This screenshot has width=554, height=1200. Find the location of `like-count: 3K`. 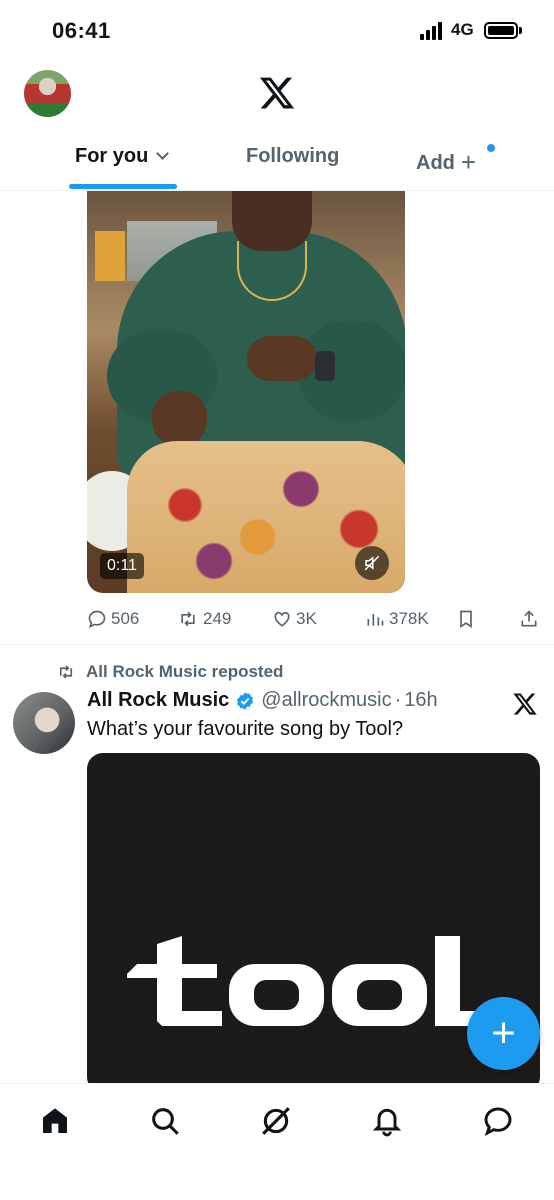

like-count: 3K is located at coordinates (306, 618).